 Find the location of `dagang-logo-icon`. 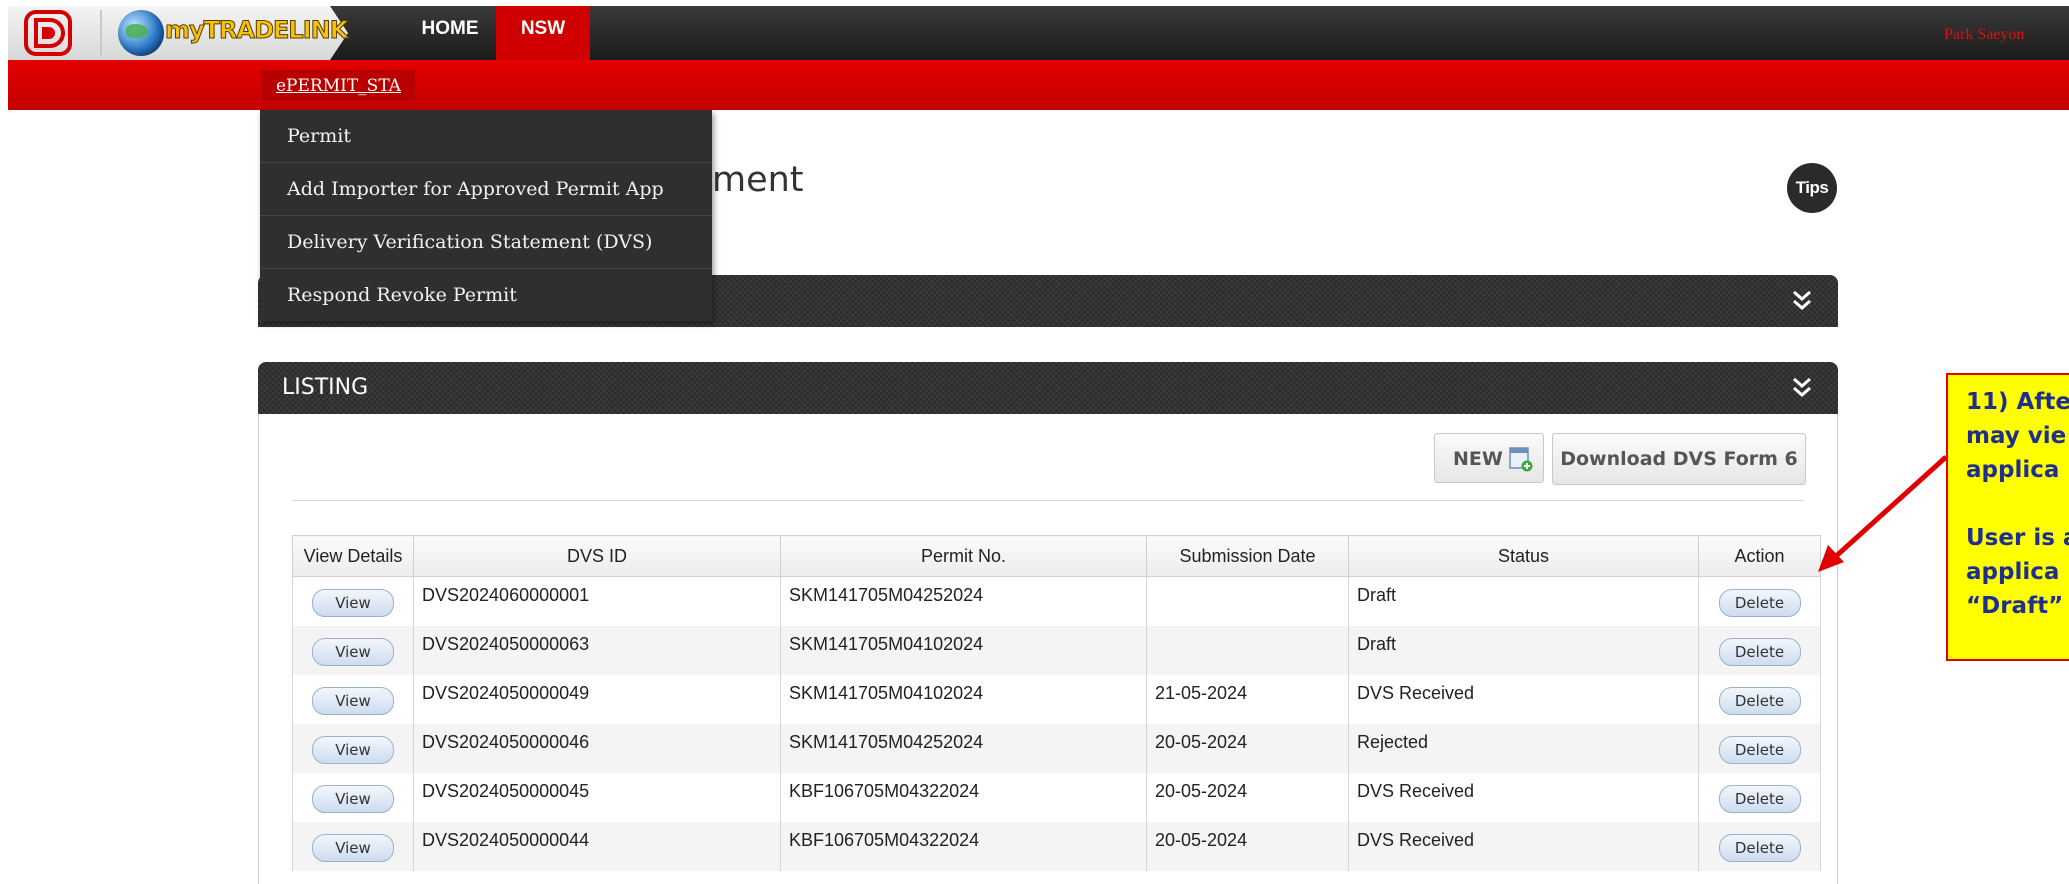

dagang-logo-icon is located at coordinates (48, 33).